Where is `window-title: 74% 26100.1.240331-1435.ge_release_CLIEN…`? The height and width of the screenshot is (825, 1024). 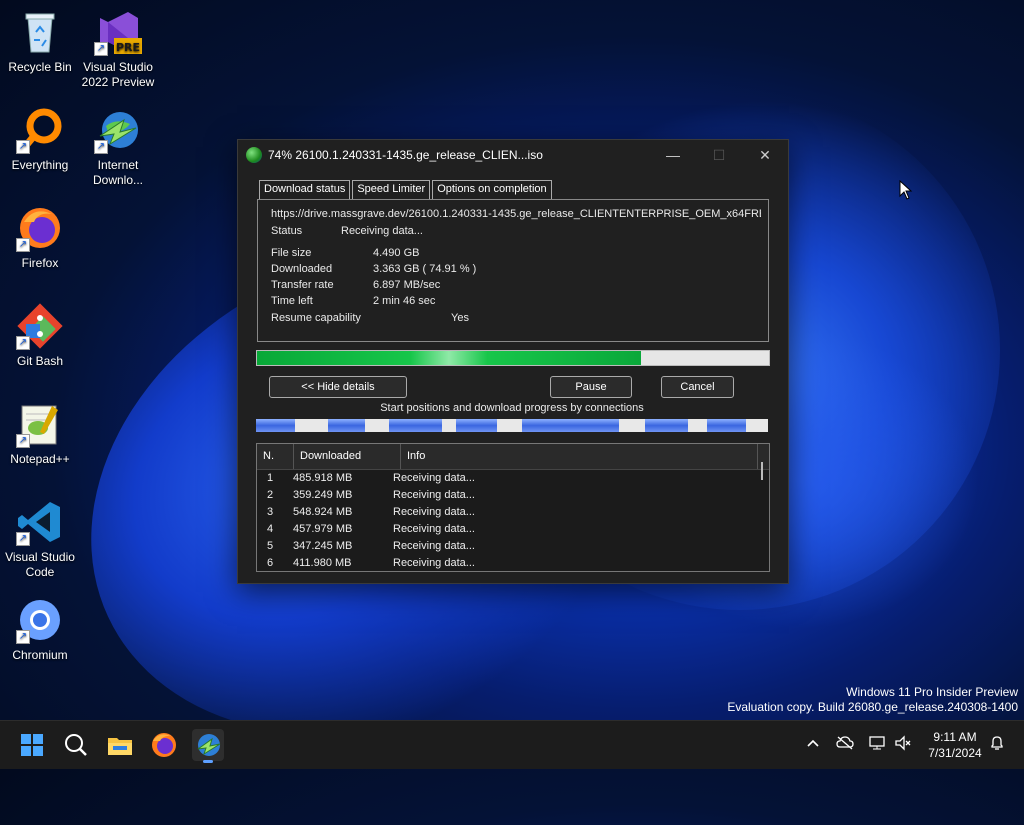 window-title: 74% 26100.1.240331-1435.ge_release_CLIEN… is located at coordinates (405, 155).